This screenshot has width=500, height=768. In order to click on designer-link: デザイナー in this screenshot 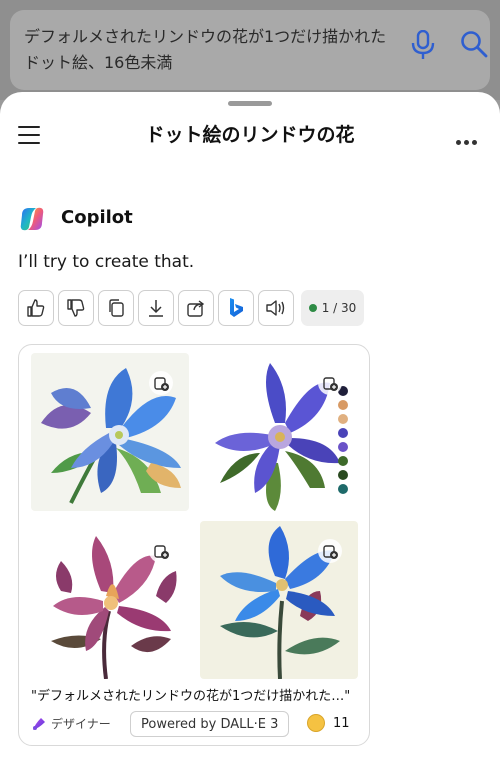, I will do `click(71, 723)`.